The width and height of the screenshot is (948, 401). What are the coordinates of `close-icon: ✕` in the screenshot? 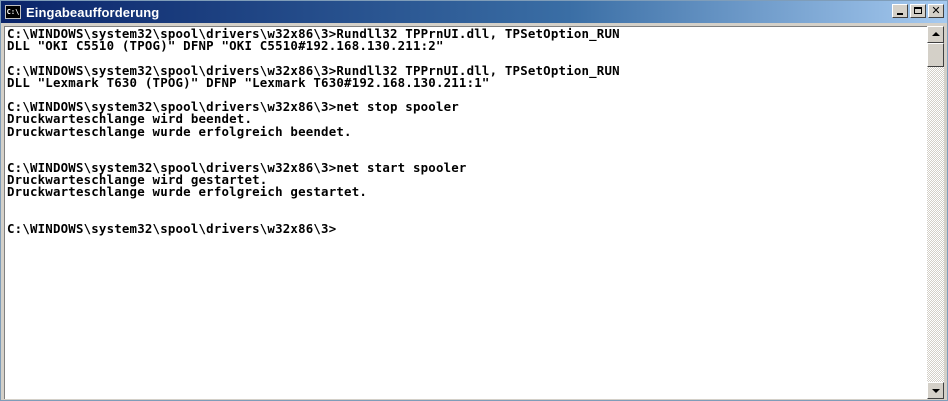 It's located at (936, 10).